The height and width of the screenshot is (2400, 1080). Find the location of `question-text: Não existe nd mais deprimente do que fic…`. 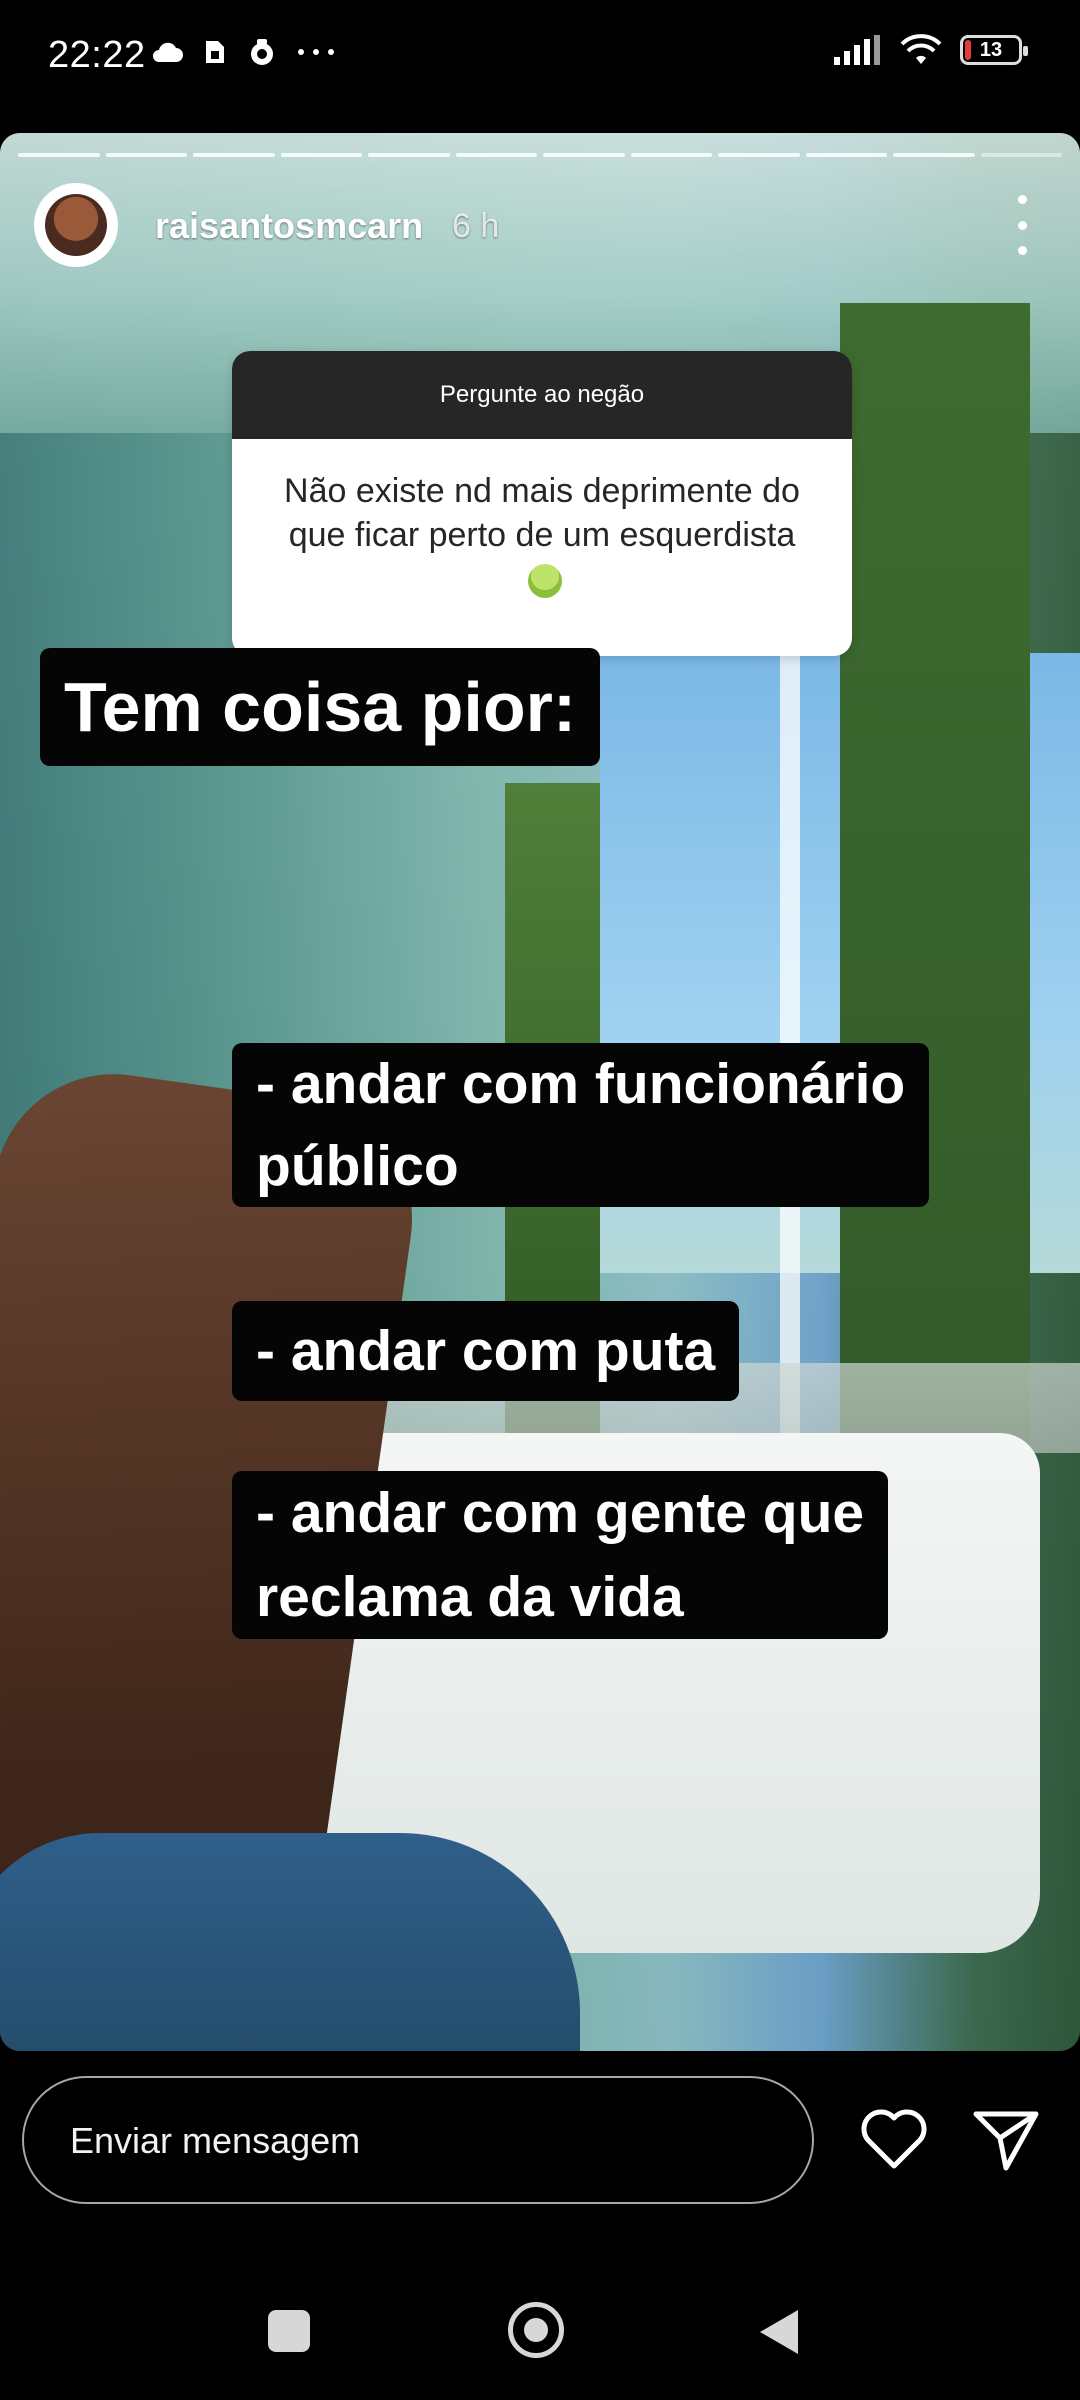

question-text: Não existe nd mais deprimente do que fic… is located at coordinates (542, 513).